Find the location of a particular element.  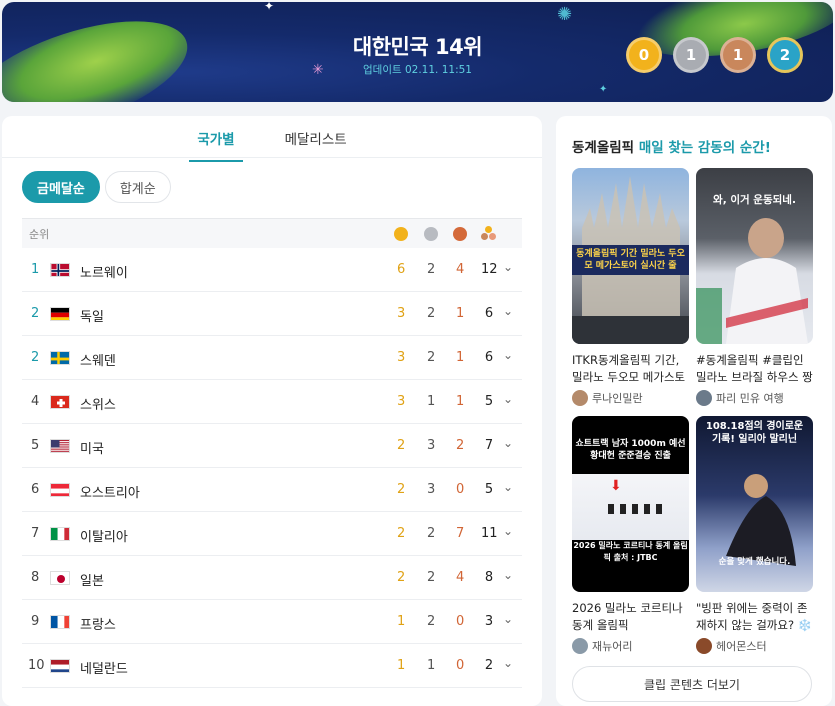

table-row: 10 네덜란드 1 1 0 2 ⌄ is located at coordinates (272, 666).